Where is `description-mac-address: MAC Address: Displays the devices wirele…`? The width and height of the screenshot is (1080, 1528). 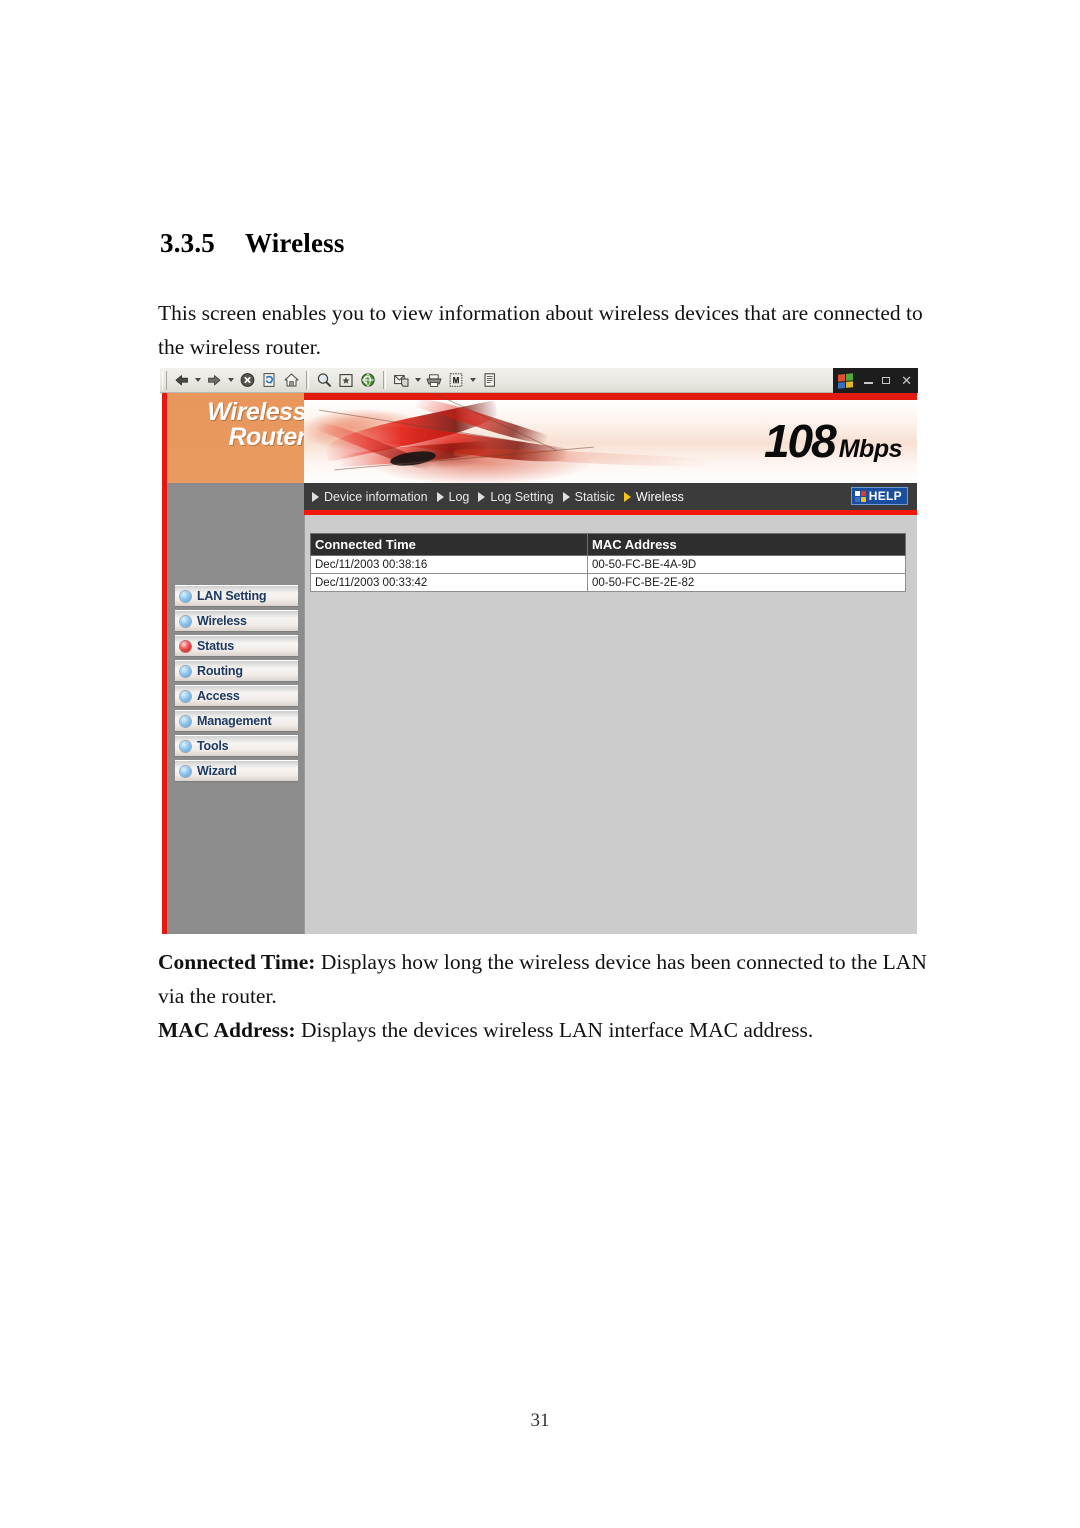
description-mac-address: MAC Address: Displays the devices wirele… is located at coordinates (545, 1030).